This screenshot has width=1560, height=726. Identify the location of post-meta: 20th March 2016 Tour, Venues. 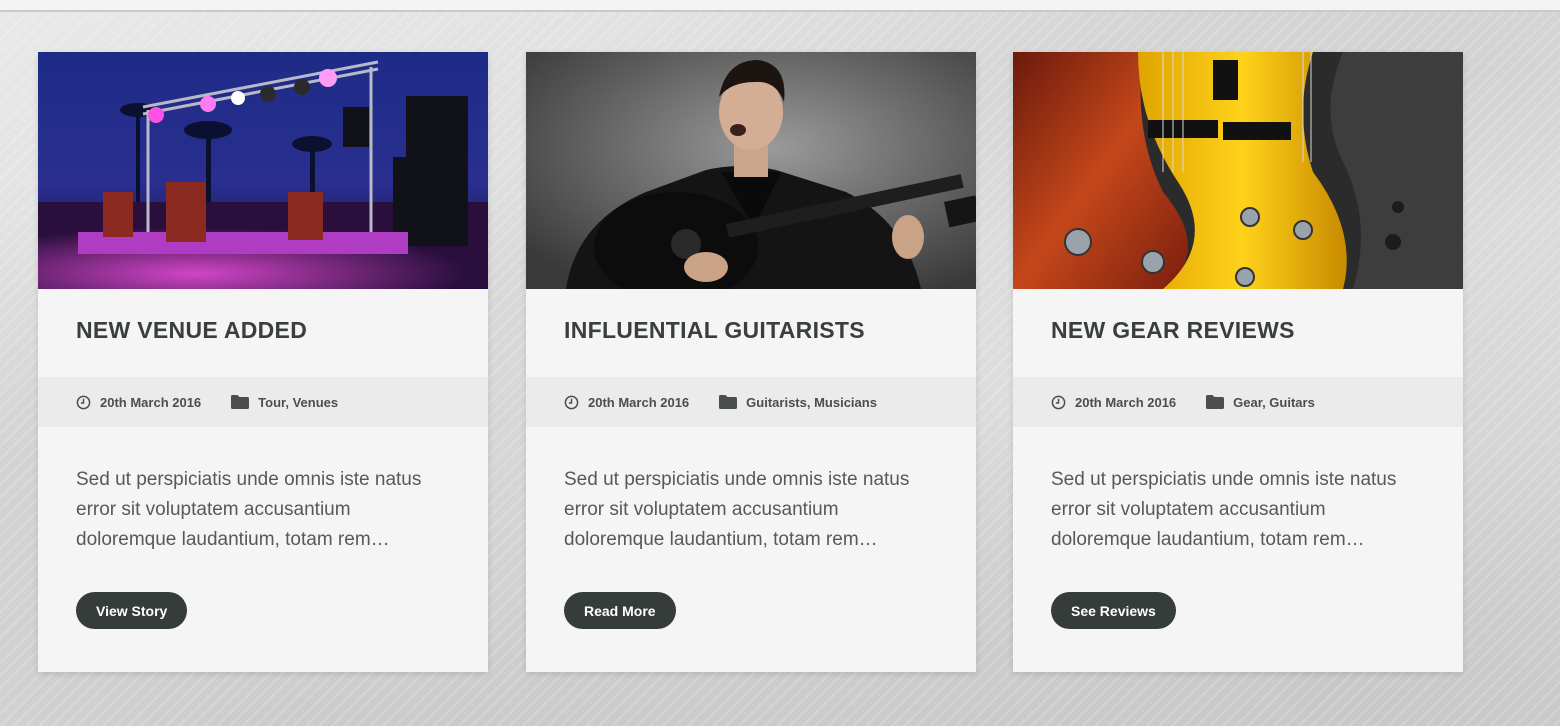
(263, 402).